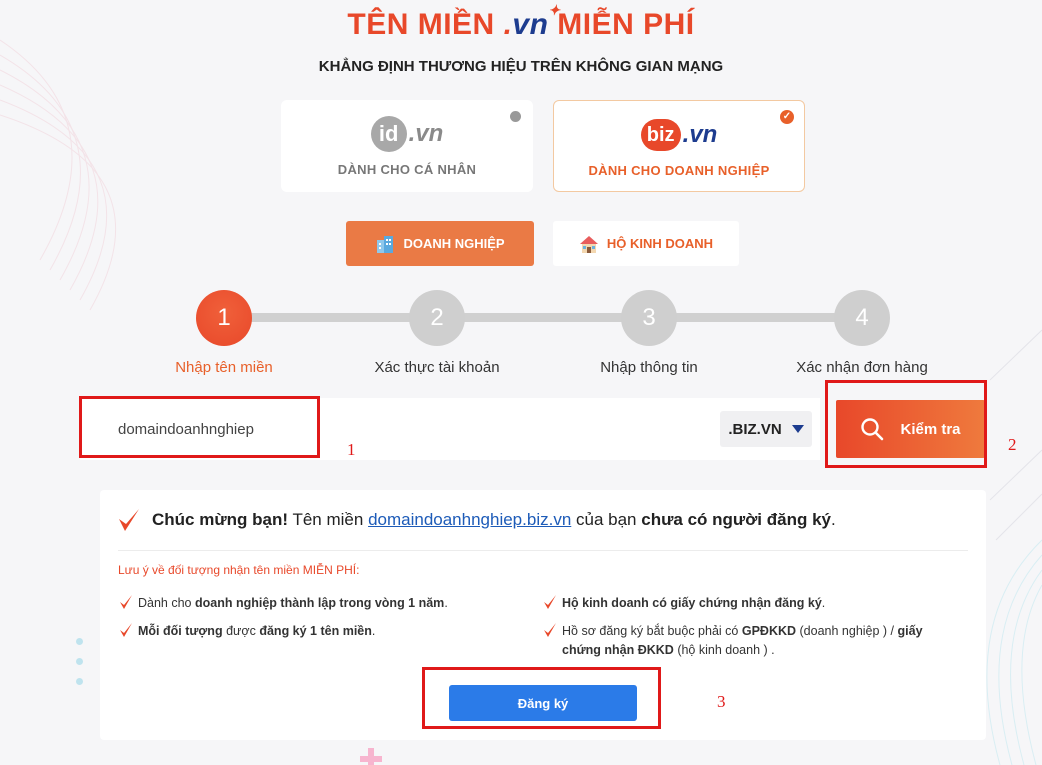  I want to click on house-icon, so click(588, 244).